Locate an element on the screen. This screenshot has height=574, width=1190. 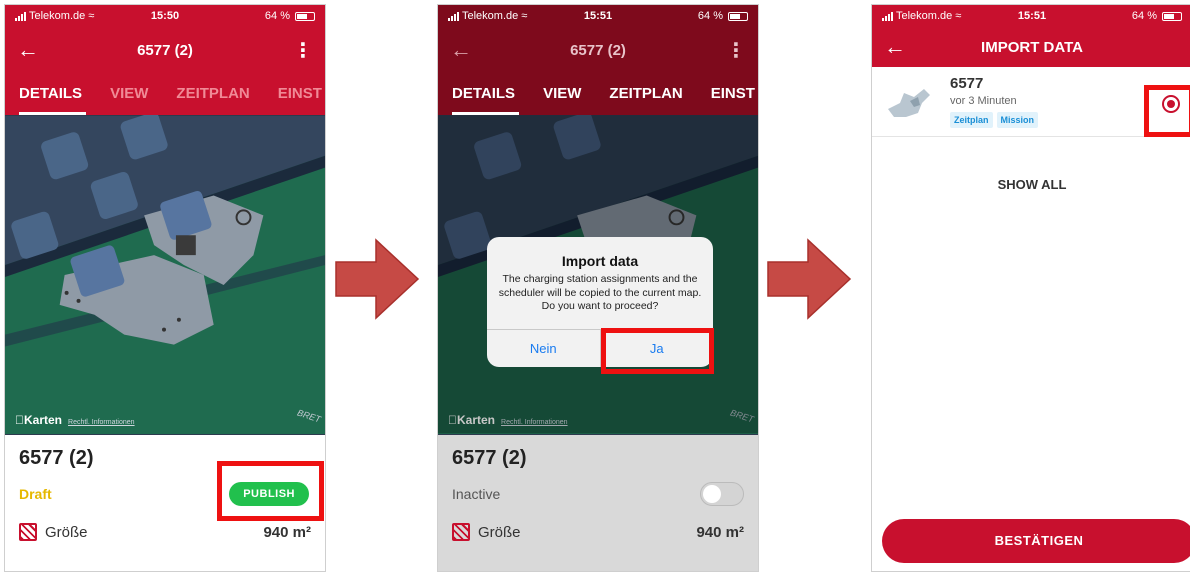
app-bar: ← IMPORT DATA is located at coordinates (1031, 47).